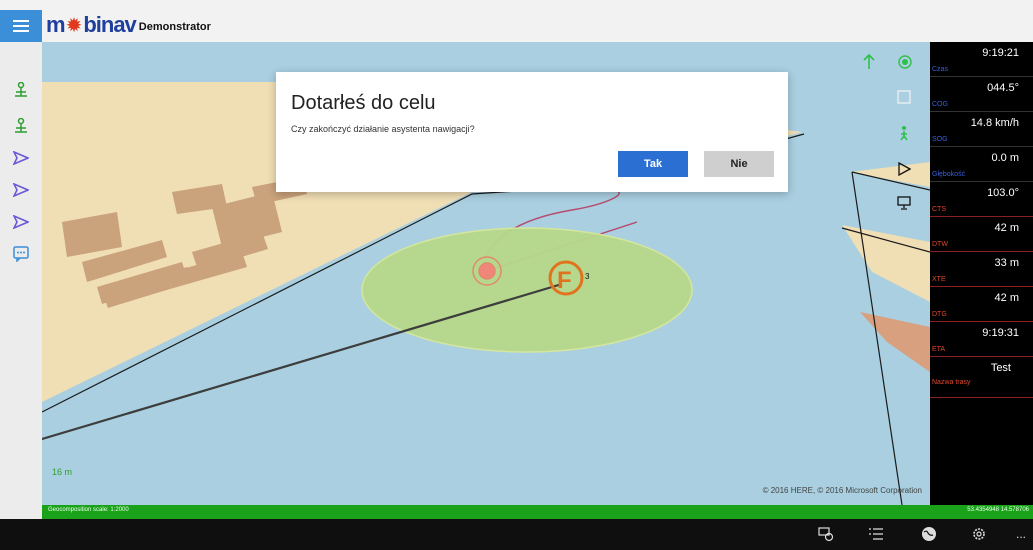  Describe the element at coordinates (981, 304) in the screenshot. I see `panel-row-dtg: 42 m DTG` at that location.